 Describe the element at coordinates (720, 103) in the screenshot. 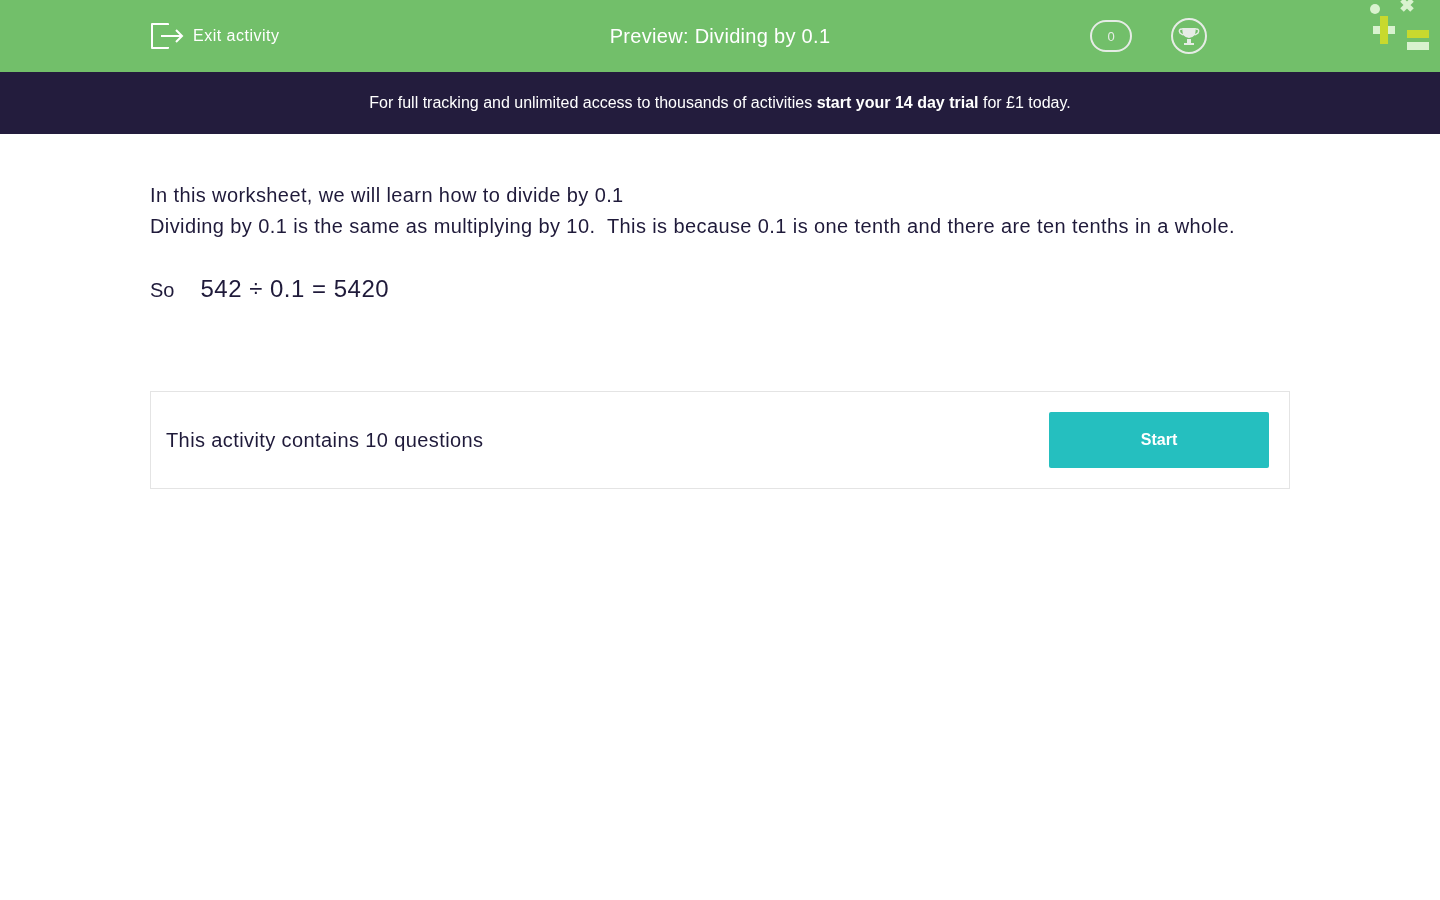

I see `trial-message: For full tracking and unlimited access to thousands of activities start your 14 day trial for £1 today.` at that location.